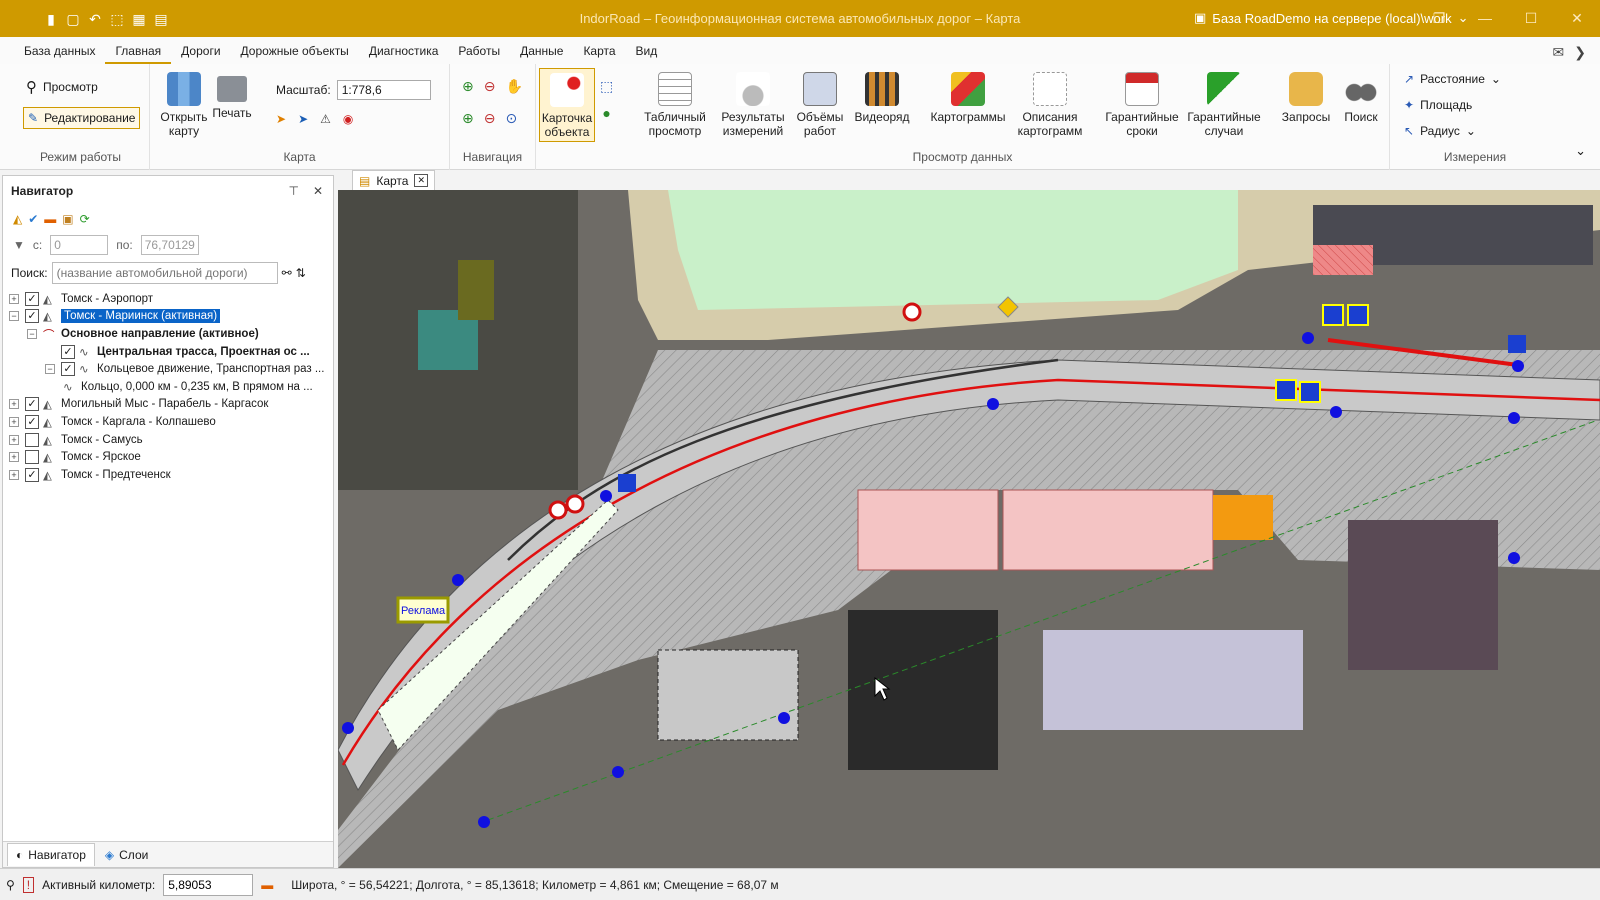  I want to click on minimize-button: —, so click(1485, 18).